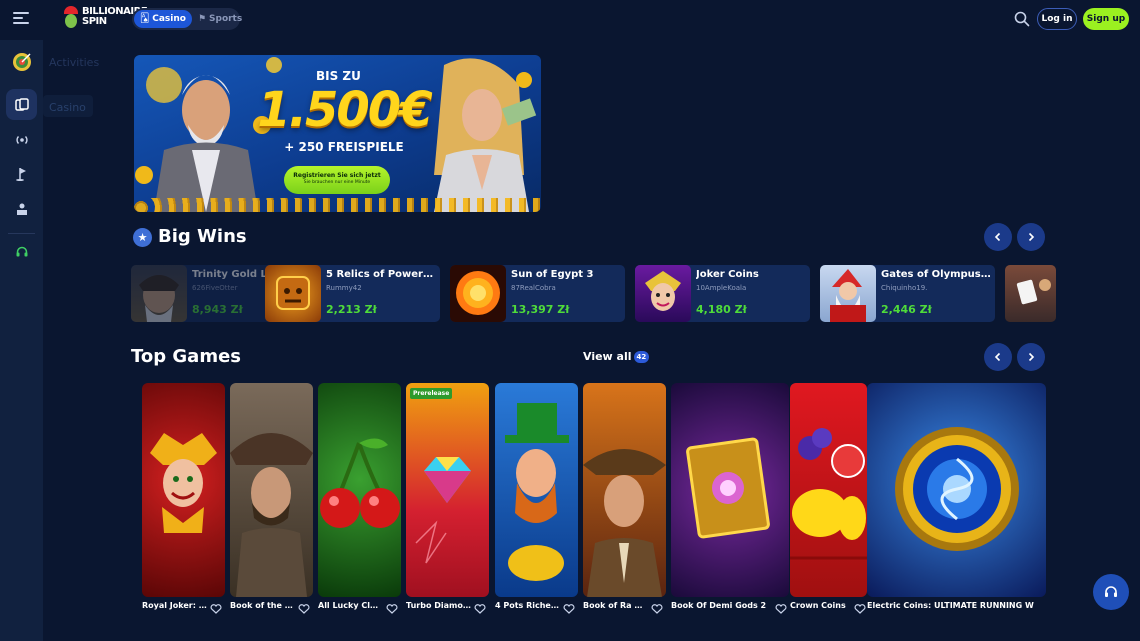 The width and height of the screenshot is (1140, 641). What do you see at coordinates (351, 309) in the screenshot?
I see `win-amount: 2,213 Zł` at bounding box center [351, 309].